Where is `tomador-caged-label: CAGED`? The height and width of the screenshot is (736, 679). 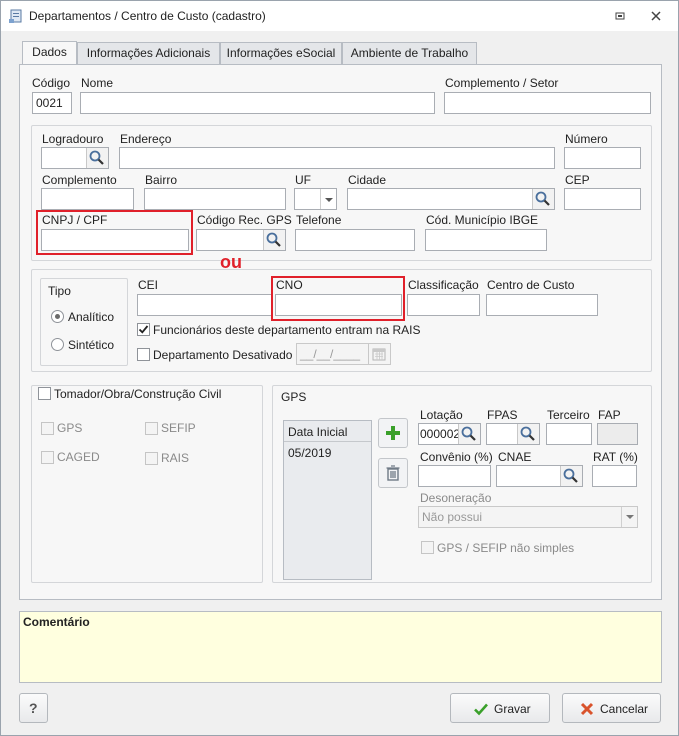
tomador-caged-label: CAGED is located at coordinates (78, 457).